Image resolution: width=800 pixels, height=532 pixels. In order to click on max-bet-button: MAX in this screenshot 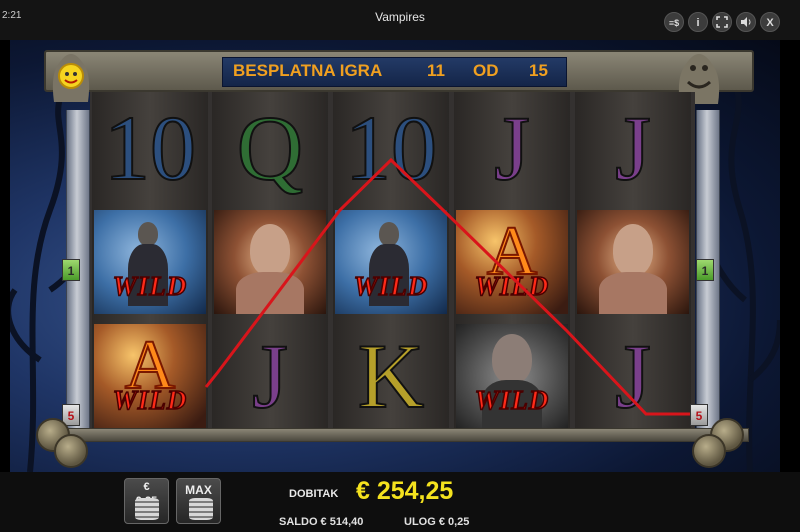, I will do `click(198, 501)`.